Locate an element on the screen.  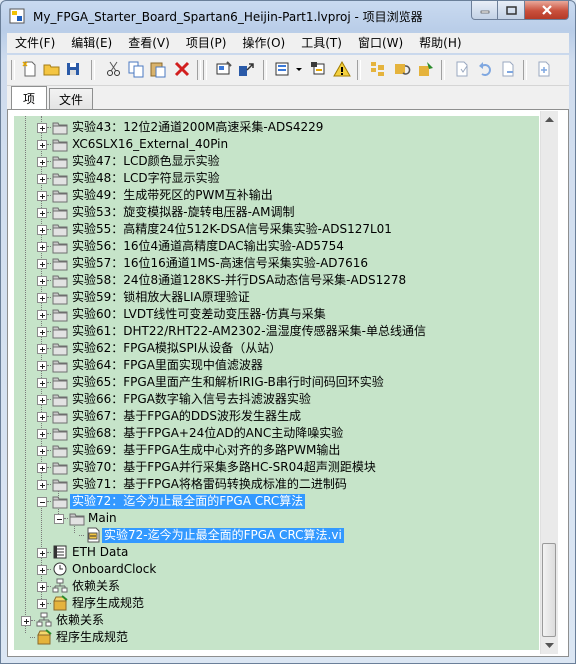
tree-row: 实验61：DHT22/RHT22-AM2302-温湿度传感器采集-单总线通信 is located at coordinates (276, 331).